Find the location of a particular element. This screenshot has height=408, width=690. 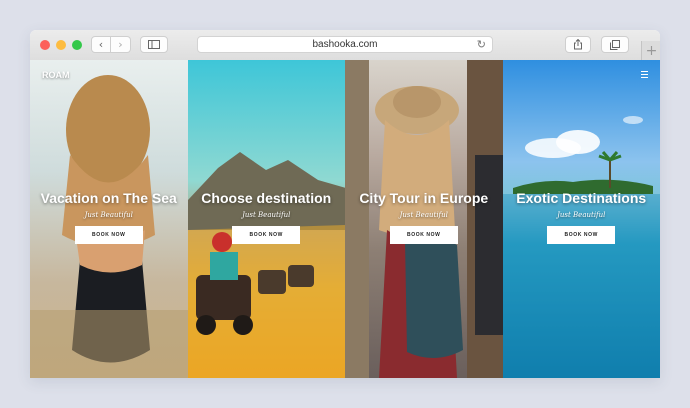

chevron-right-icon: › is located at coordinates (120, 44).